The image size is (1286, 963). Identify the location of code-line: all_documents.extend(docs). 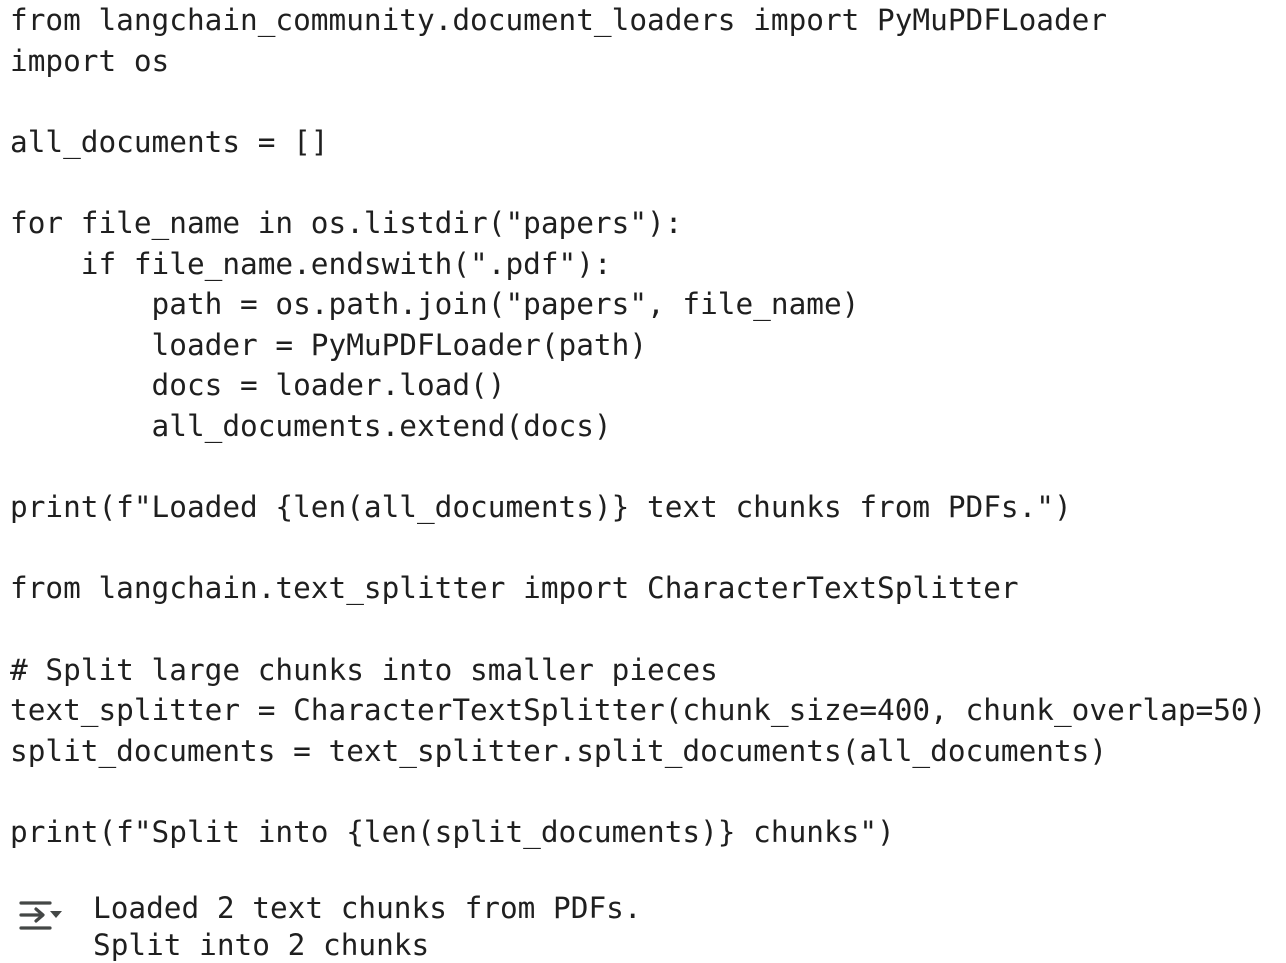
(648, 426).